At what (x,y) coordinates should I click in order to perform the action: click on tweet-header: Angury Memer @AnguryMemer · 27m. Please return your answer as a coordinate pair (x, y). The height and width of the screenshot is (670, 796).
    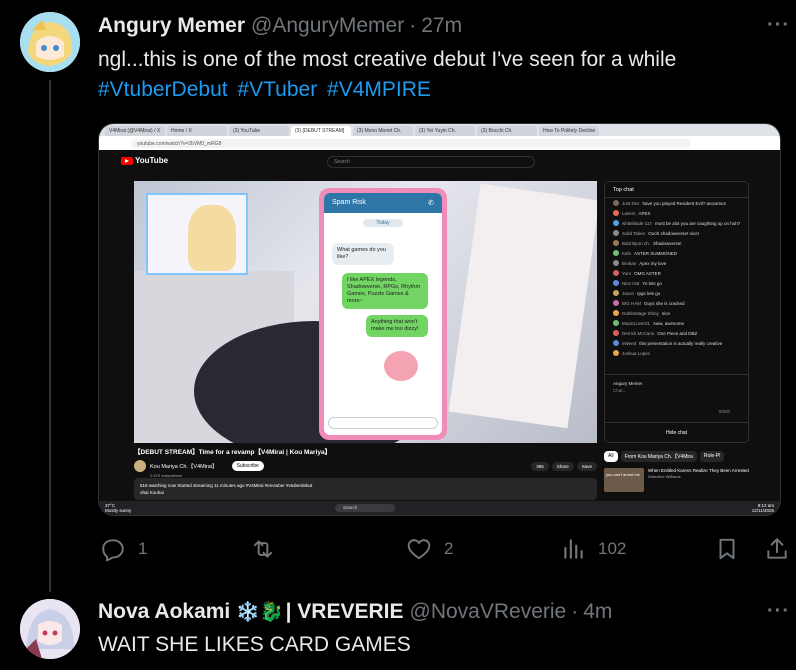
    Looking at the image, I should click on (280, 26).